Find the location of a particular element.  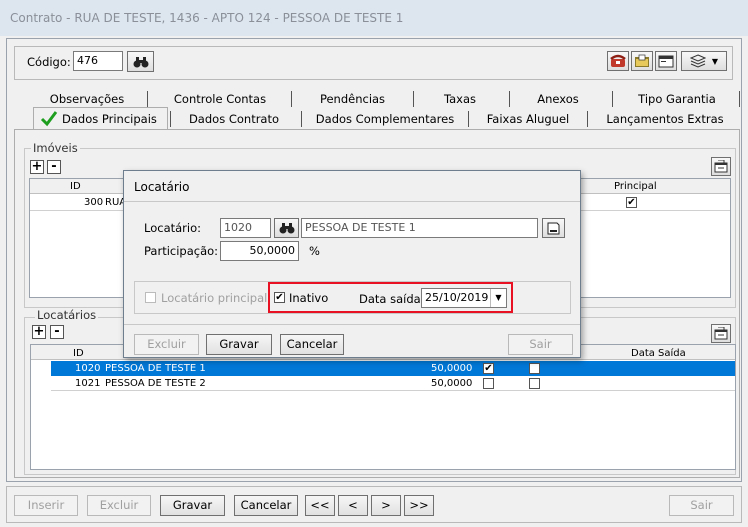

layers-dropdown: ▼ is located at coordinates (704, 61).